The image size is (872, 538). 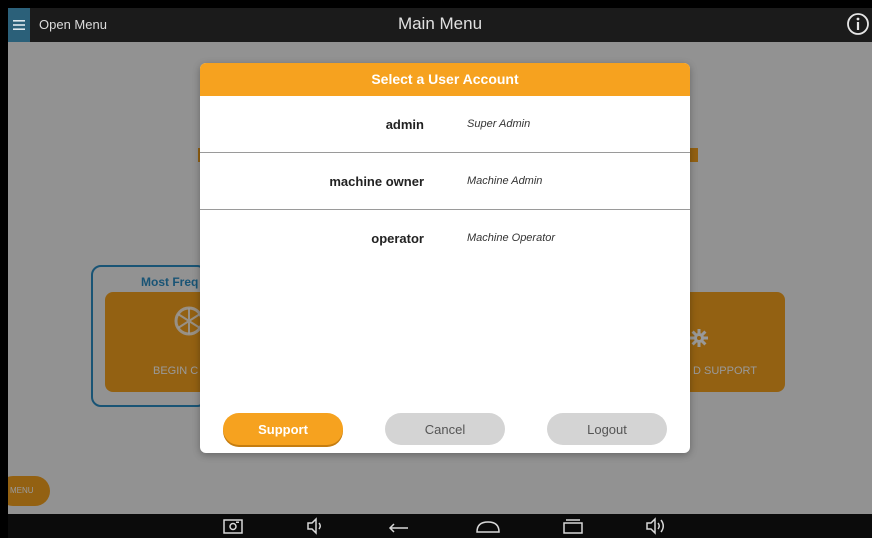 I want to click on back-icon, so click(x=399, y=526).